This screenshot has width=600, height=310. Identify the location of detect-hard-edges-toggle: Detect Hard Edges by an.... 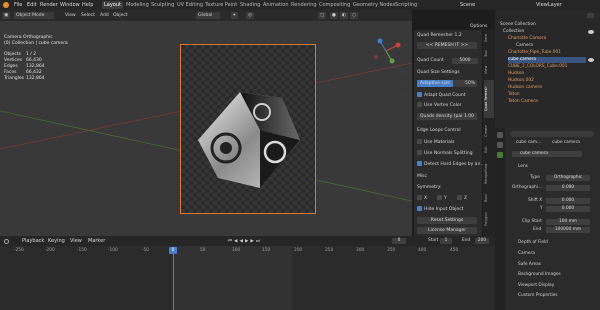
(451, 164).